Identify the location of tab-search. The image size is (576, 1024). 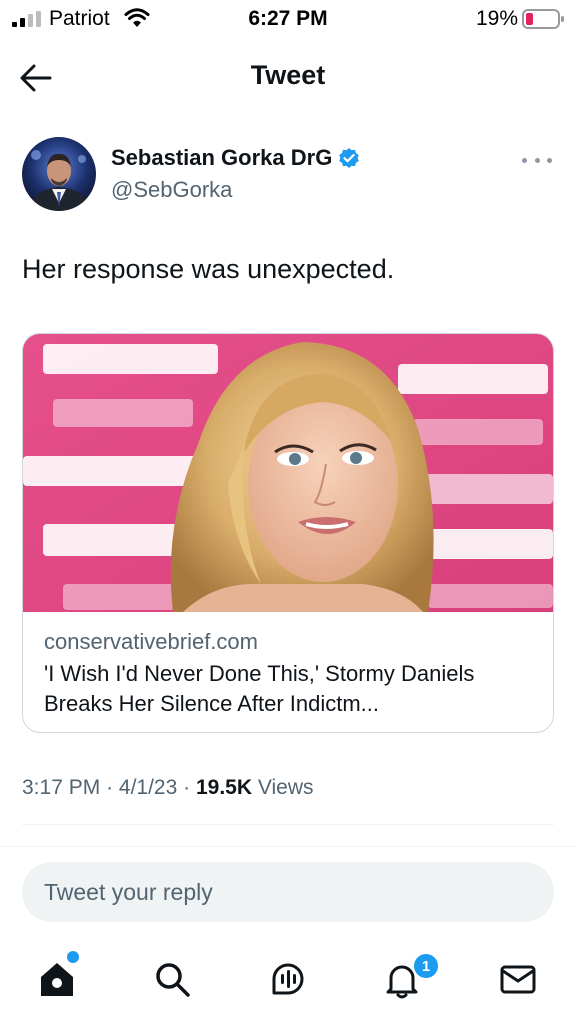
(172, 979).